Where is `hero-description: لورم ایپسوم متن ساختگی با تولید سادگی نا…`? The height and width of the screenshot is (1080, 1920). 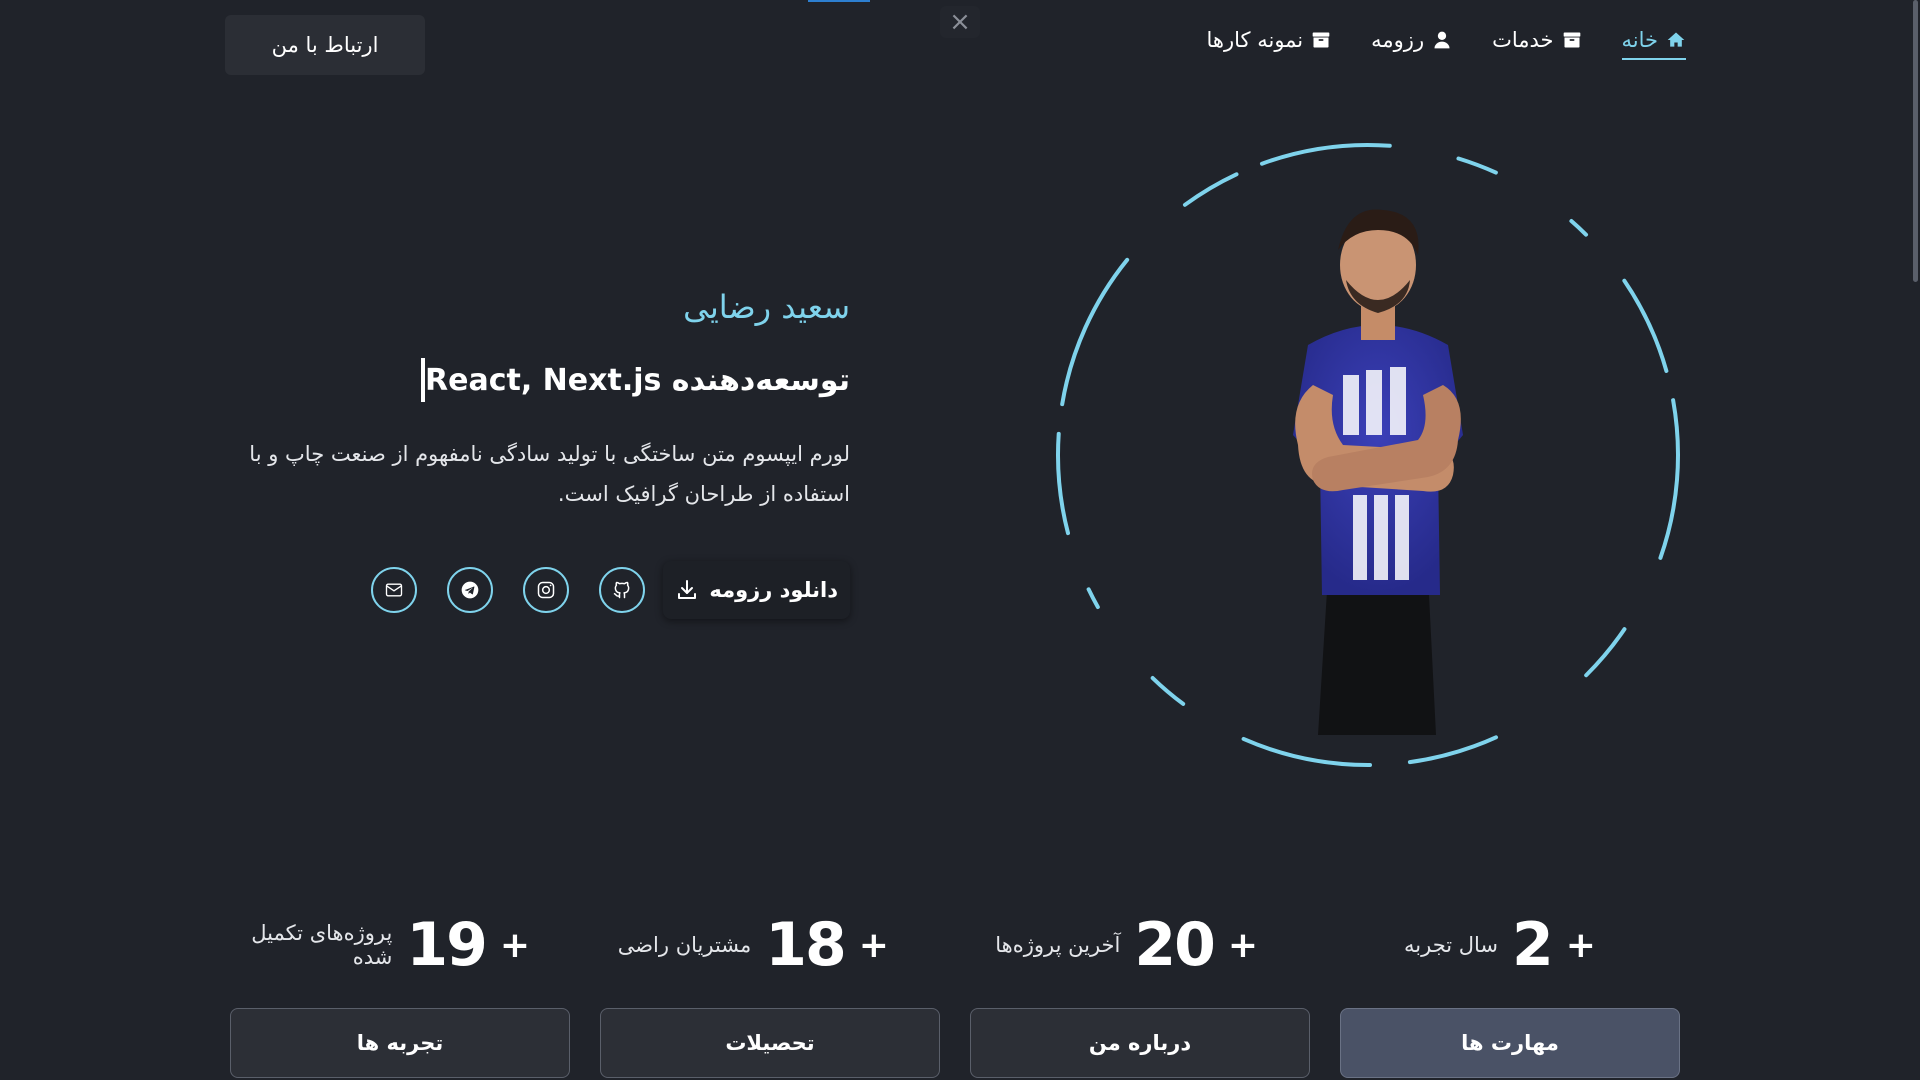 hero-description: لورم ایپسوم متن ساختگی با تولید سادگی نا… is located at coordinates (549, 474).